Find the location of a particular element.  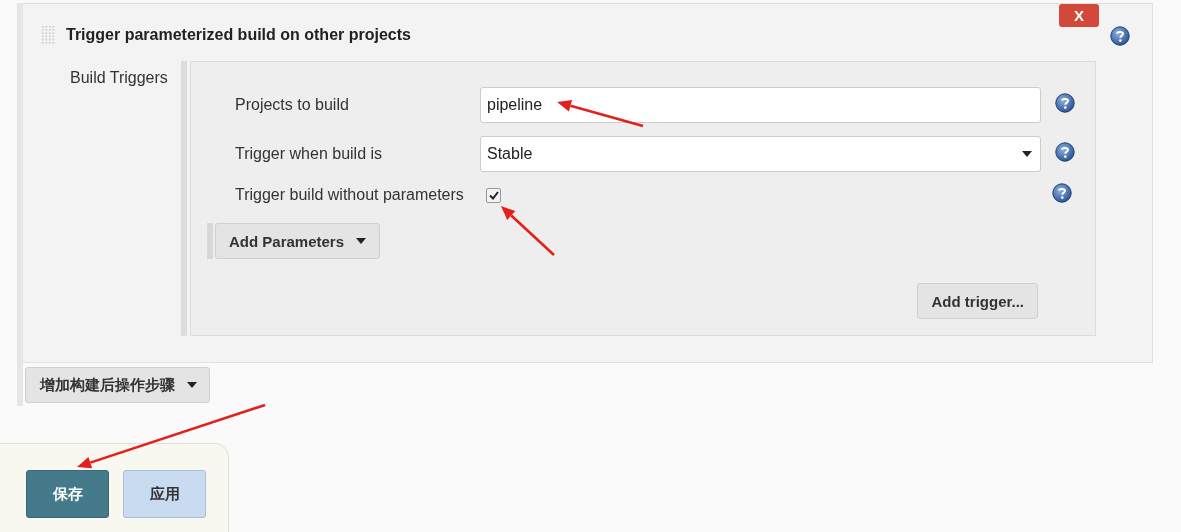

section-title: Trigger parameterized build on other projects is located at coordinates (238, 35).